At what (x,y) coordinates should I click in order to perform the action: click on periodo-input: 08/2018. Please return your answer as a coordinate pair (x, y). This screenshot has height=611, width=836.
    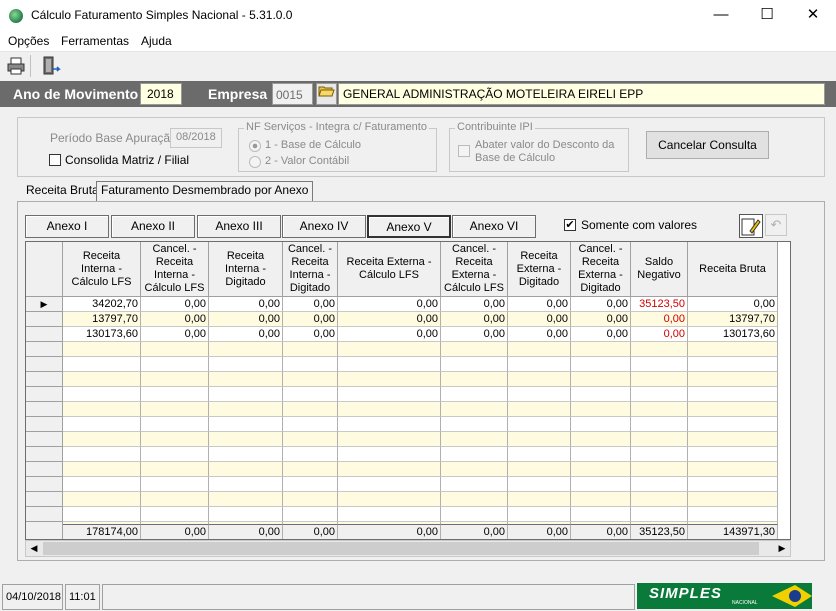
    Looking at the image, I should click on (196, 138).